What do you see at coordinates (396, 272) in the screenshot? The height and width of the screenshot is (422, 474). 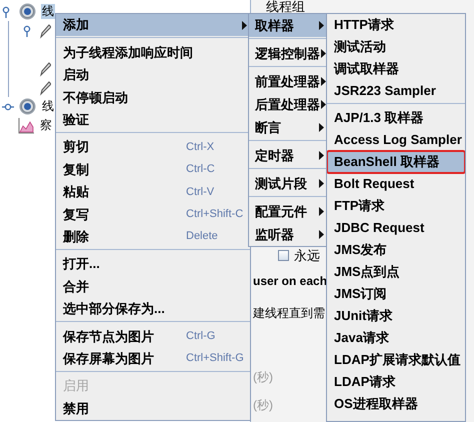 I see `menu-item: JMS点到点` at bounding box center [396, 272].